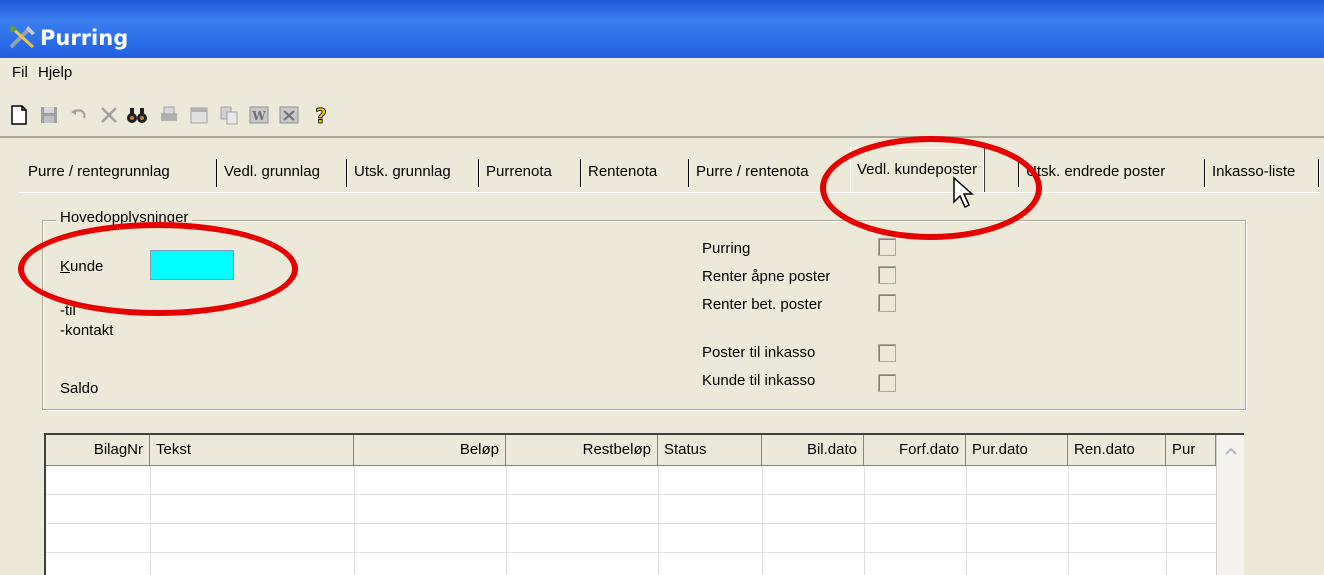  What do you see at coordinates (402, 172) in the screenshot?
I see `tab-utsk-grunnlag: Utsk. grunnlag` at bounding box center [402, 172].